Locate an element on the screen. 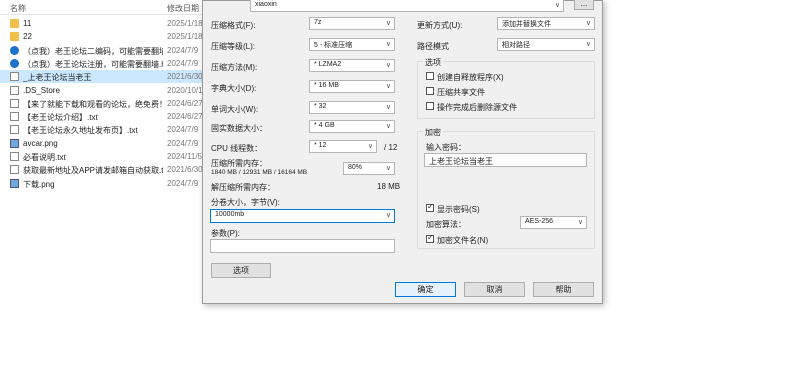  level-label: 压缩等级(L): is located at coordinates (233, 46).